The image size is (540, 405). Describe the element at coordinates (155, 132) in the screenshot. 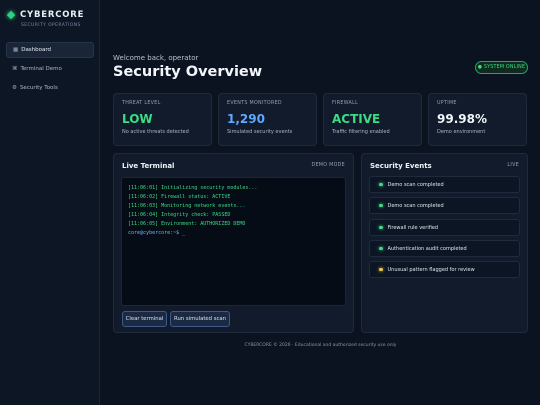

I see `card-subtitle: No active threats detected` at that location.